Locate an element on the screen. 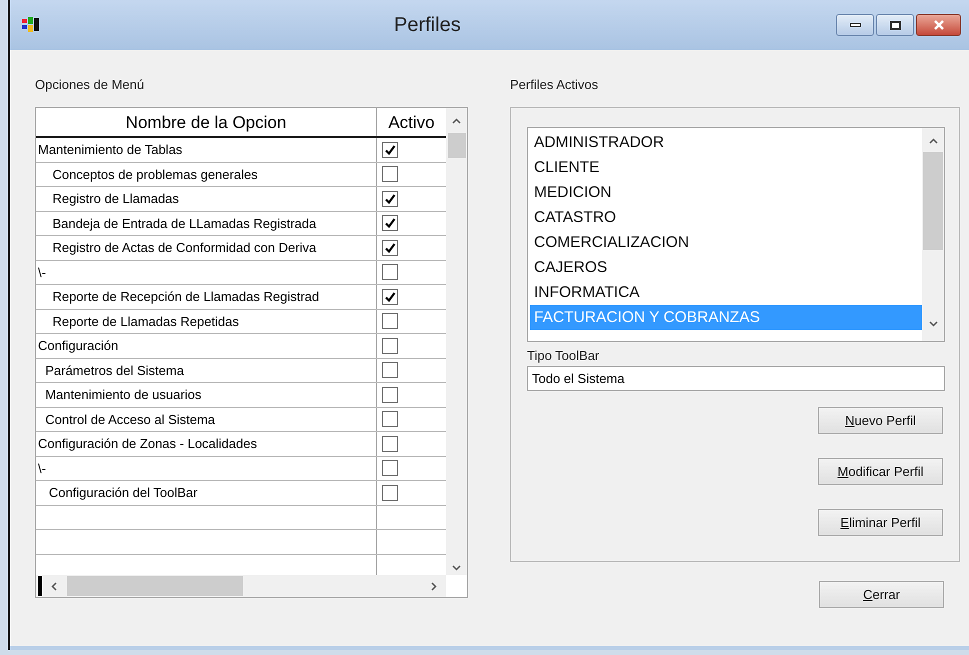 The width and height of the screenshot is (969, 655). minimize-button is located at coordinates (855, 25).